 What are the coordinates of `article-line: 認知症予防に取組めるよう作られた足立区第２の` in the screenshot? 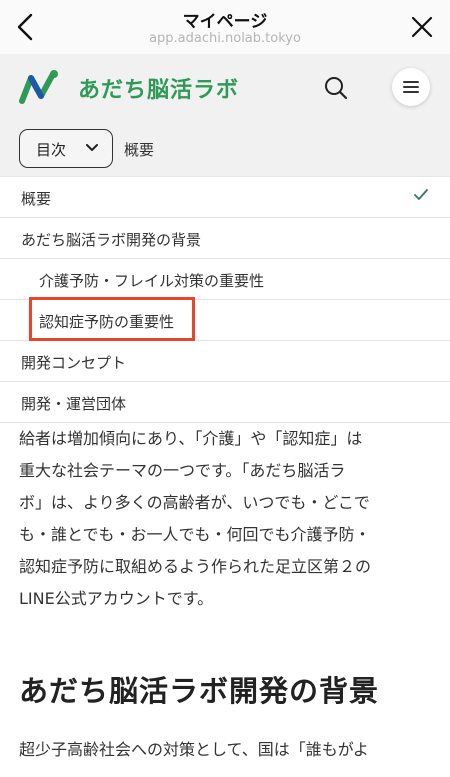 It's located at (195, 566).